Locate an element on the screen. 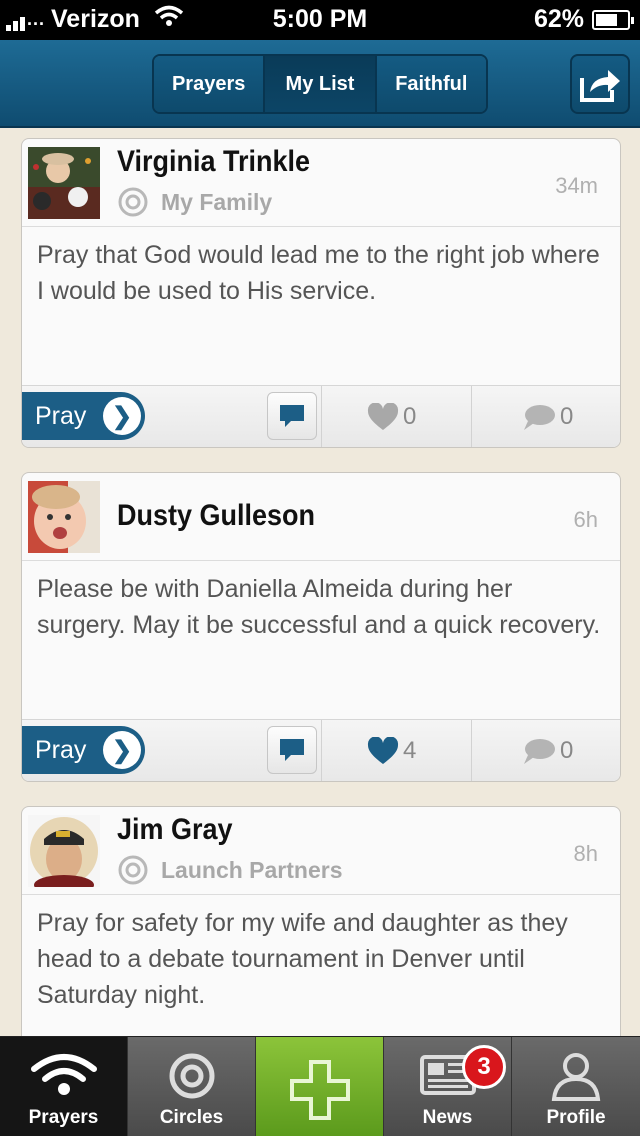 This screenshot has height=1136, width=640. card-header: Jim Gray Launch Partners 8h is located at coordinates (321, 851).